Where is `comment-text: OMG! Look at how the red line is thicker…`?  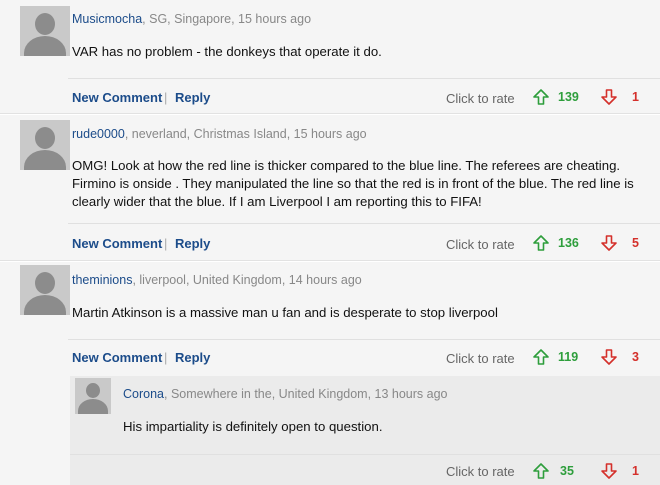 comment-text: OMG! Look at how the red line is thicker… is located at coordinates (353, 183).